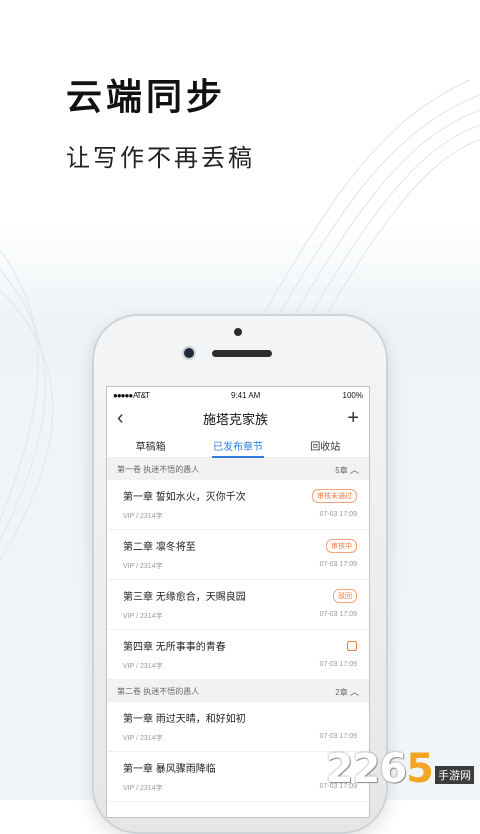 The image size is (480, 834). What do you see at coordinates (238, 691) in the screenshot?
I see `volume-header: 第二卷 执迷不悟的愚人 2章 ︿` at bounding box center [238, 691].